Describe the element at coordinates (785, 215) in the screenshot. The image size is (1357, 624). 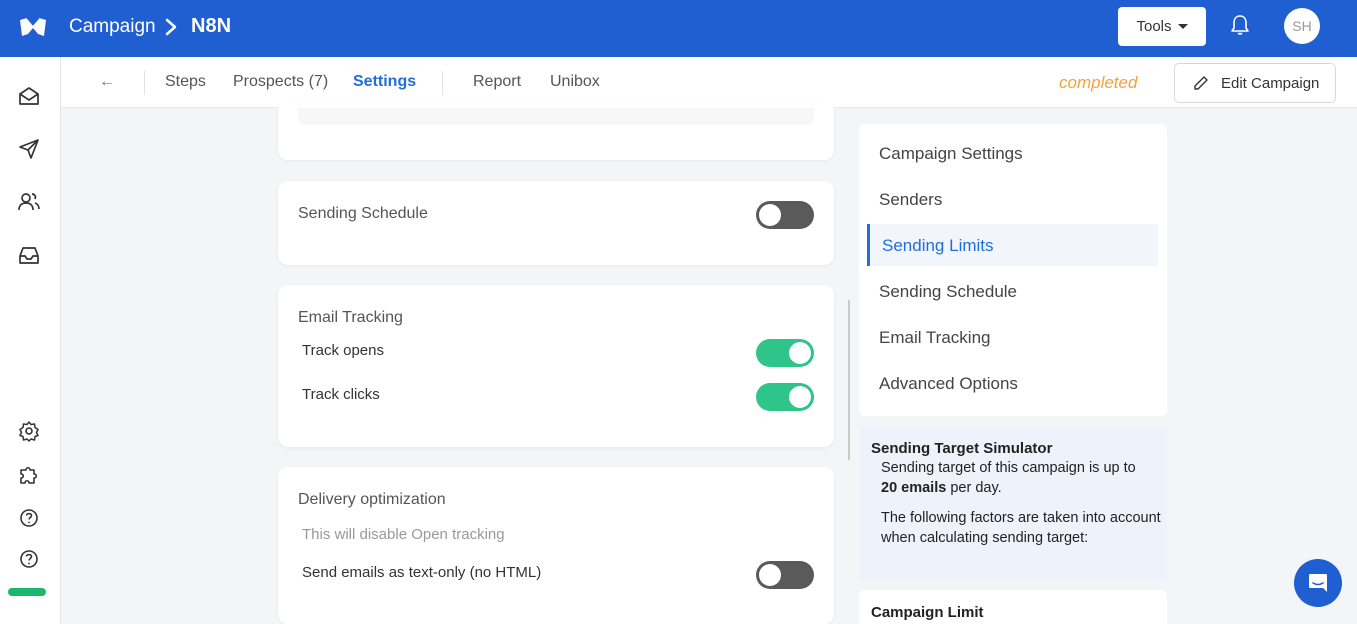
I see `sending-schedule-toggle` at that location.